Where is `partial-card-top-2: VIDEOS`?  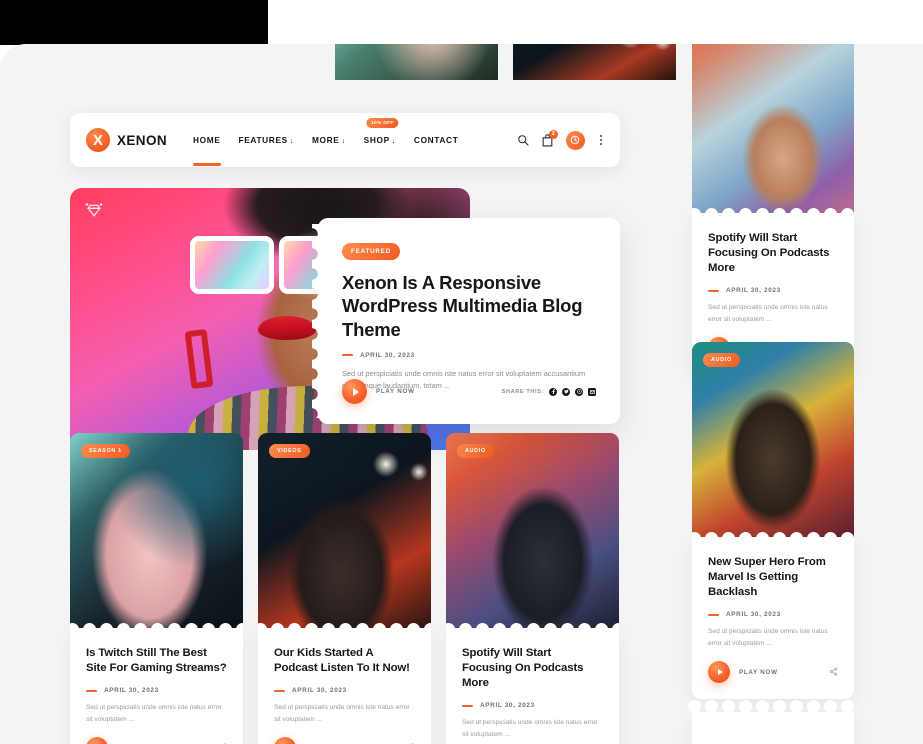 partial-card-top-2: VIDEOS is located at coordinates (594, 62).